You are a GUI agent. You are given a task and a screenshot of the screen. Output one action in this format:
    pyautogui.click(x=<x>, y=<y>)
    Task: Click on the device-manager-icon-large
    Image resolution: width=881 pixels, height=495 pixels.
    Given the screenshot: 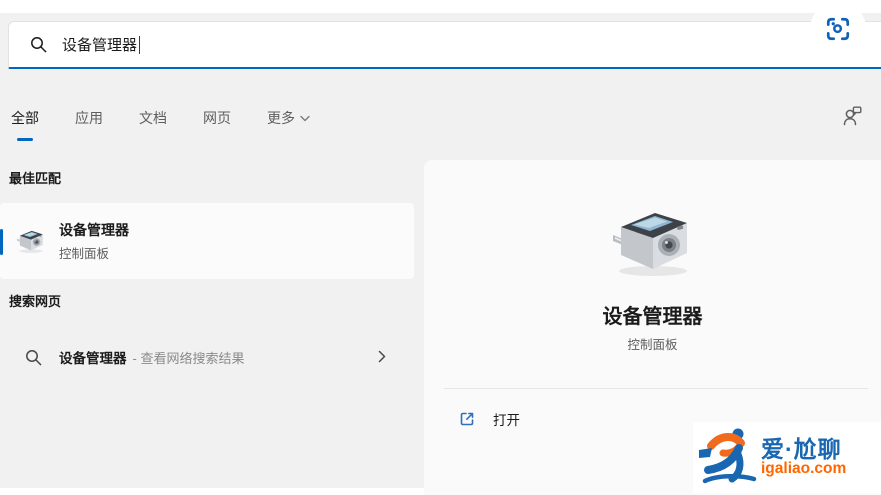 What is the action you would take?
    pyautogui.click(x=653, y=242)
    